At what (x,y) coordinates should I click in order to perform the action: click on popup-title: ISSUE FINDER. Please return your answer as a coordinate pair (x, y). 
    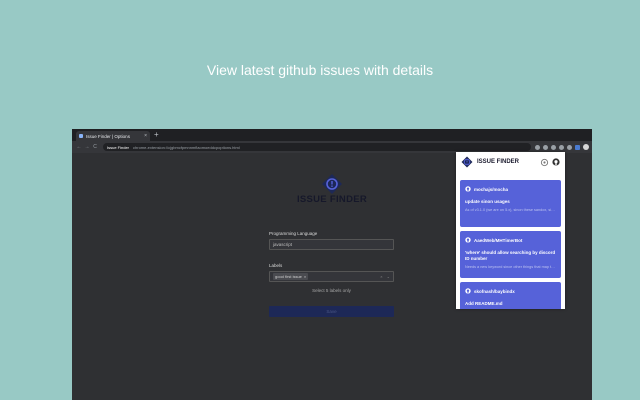
    Looking at the image, I should click on (508, 162).